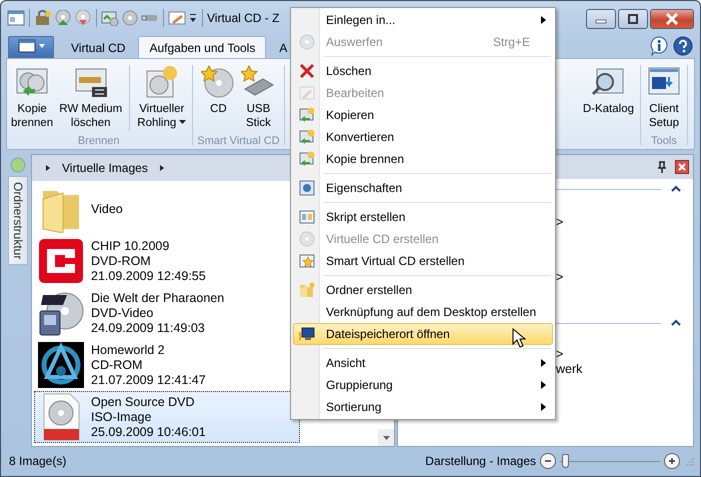 The image size is (701, 477). What do you see at coordinates (480, 461) in the screenshot?
I see `view-label: Darstellung - Images` at bounding box center [480, 461].